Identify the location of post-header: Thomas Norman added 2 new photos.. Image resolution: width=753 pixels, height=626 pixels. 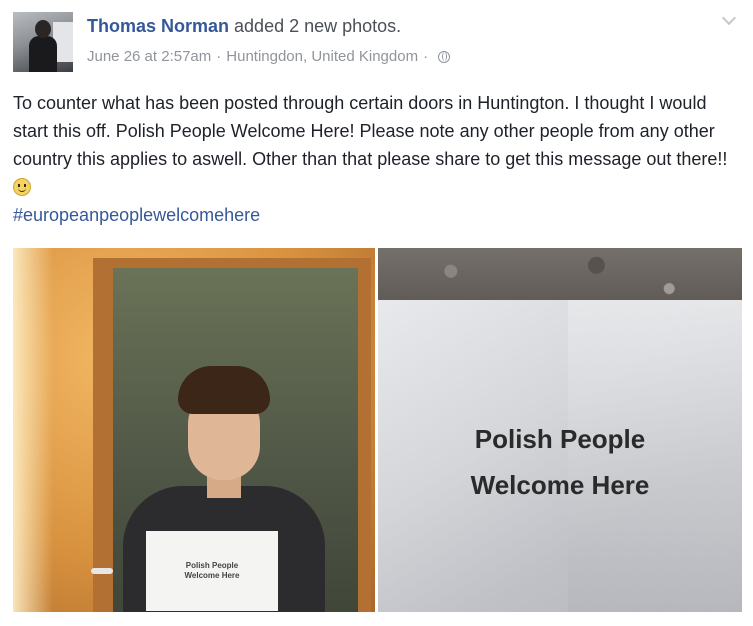
(244, 26).